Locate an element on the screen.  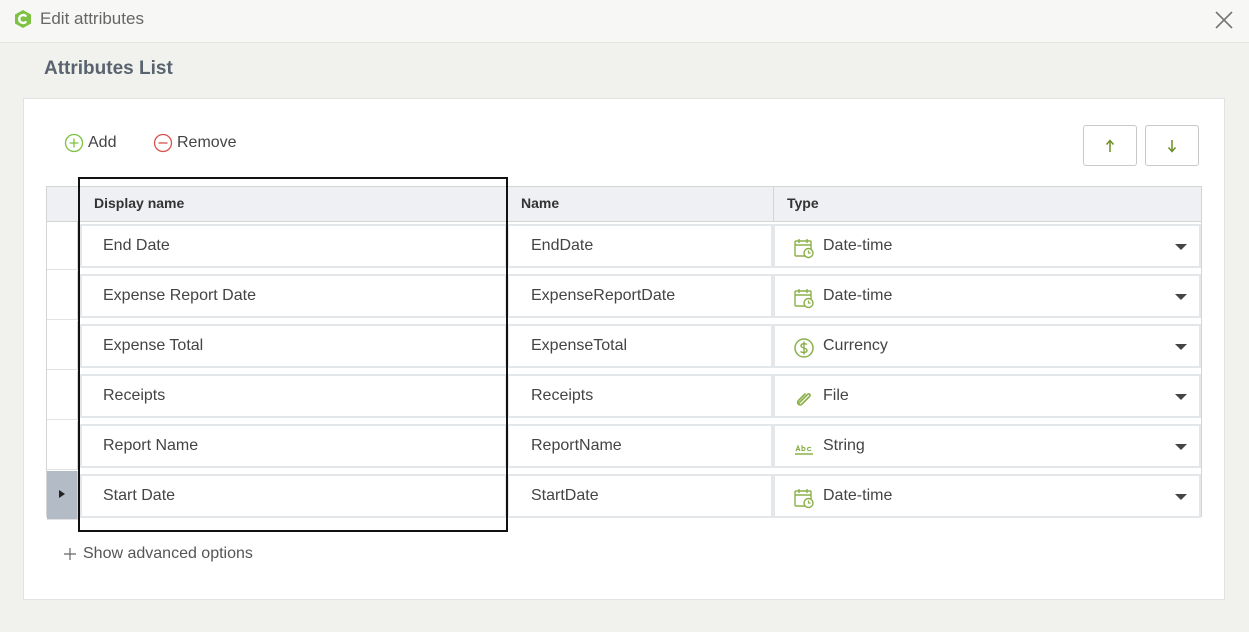
name-cell: ExpenseReportDate is located at coordinates (640, 296).